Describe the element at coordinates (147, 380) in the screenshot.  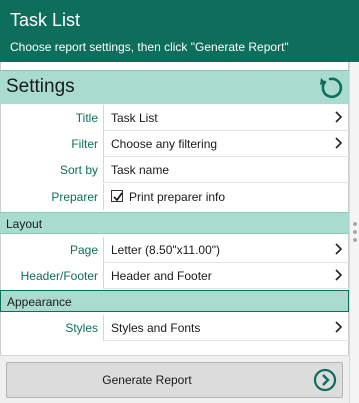
I see `generate-report-label: Generate Report` at that location.